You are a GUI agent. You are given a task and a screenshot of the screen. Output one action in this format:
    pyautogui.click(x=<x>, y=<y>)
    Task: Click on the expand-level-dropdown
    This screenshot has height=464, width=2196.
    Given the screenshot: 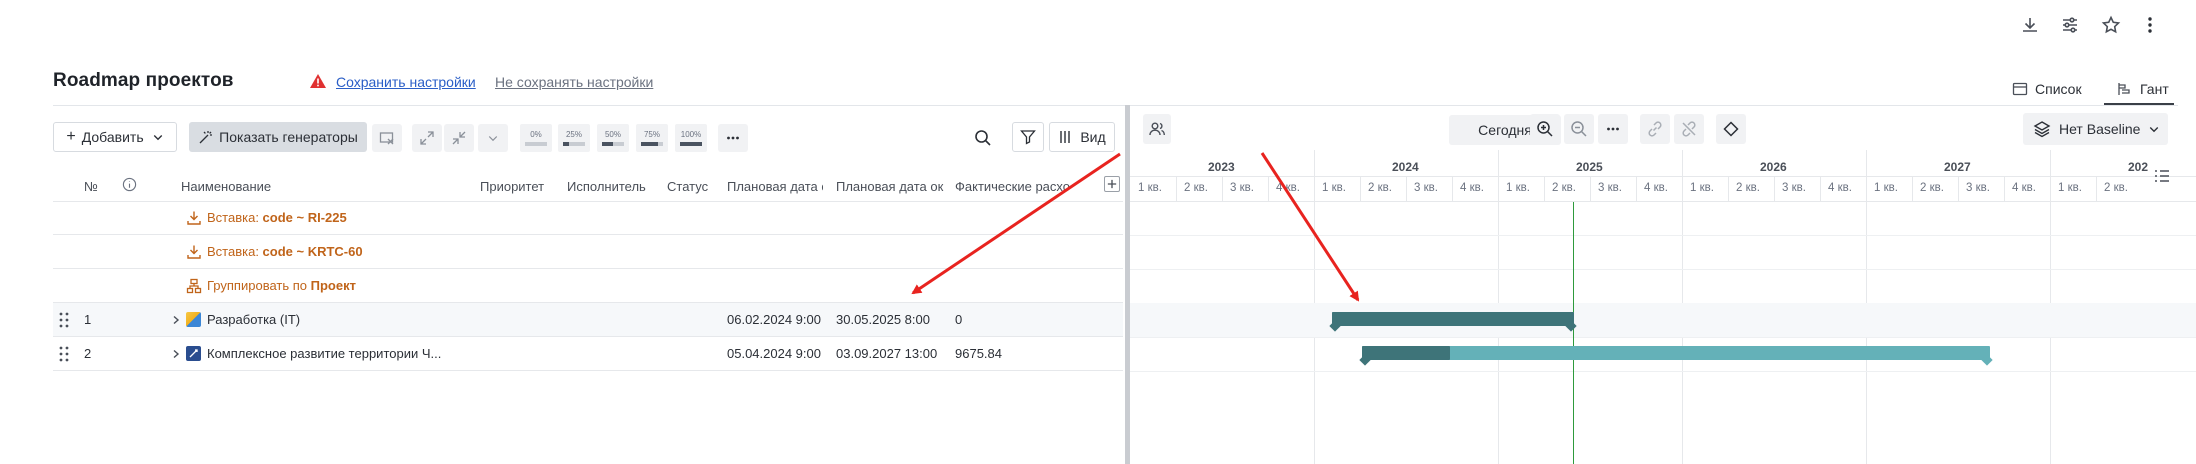 What is the action you would take?
    pyautogui.click(x=493, y=138)
    